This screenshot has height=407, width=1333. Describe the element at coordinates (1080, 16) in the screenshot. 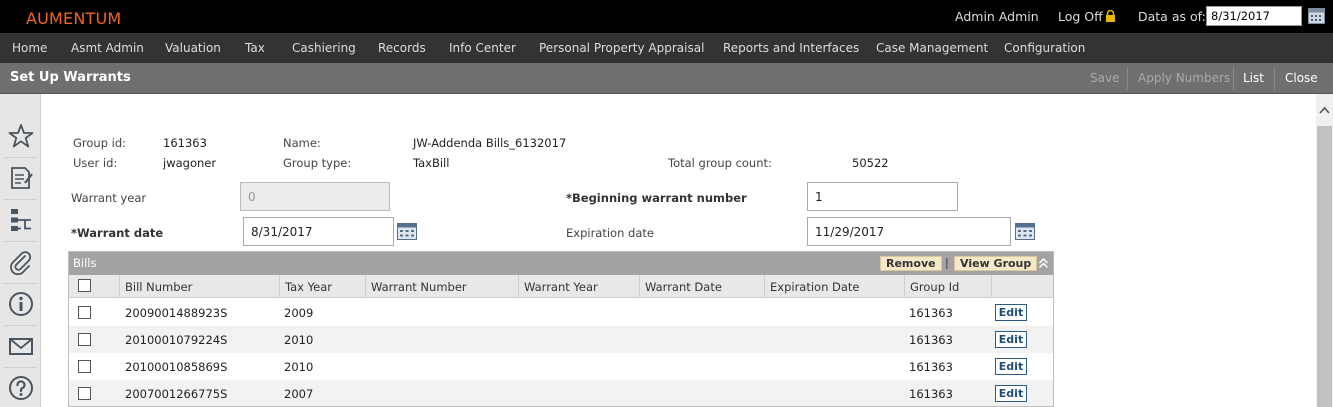

I see `logoff-link: Log Off` at that location.